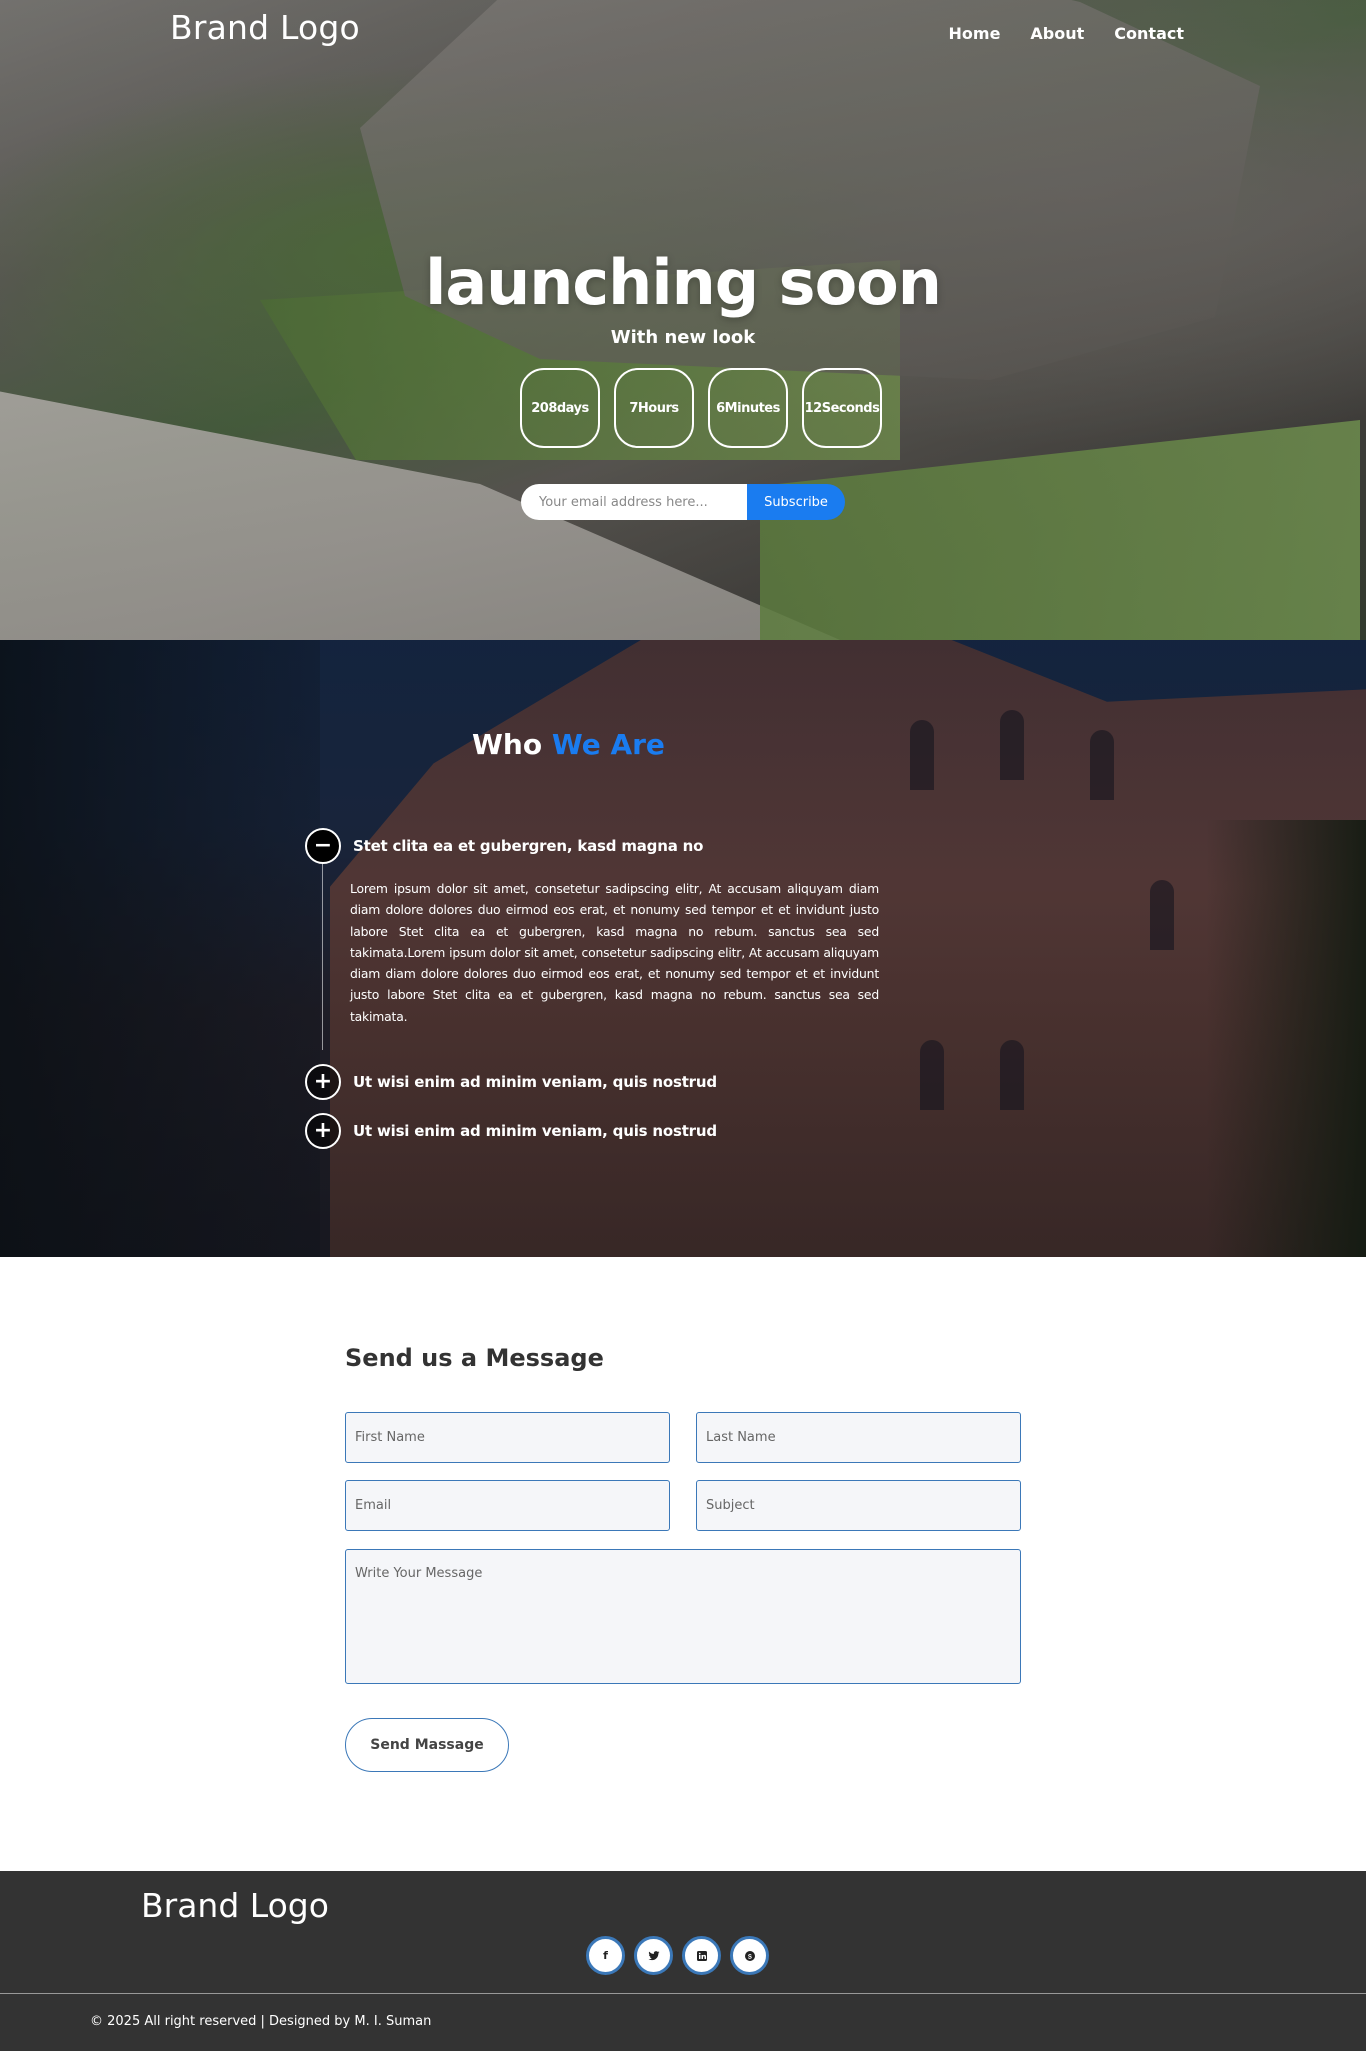 Image resolution: width=1366 pixels, height=2051 pixels. What do you see at coordinates (608, 744) in the screenshot?
I see `who-title-accent: We Are` at bounding box center [608, 744].